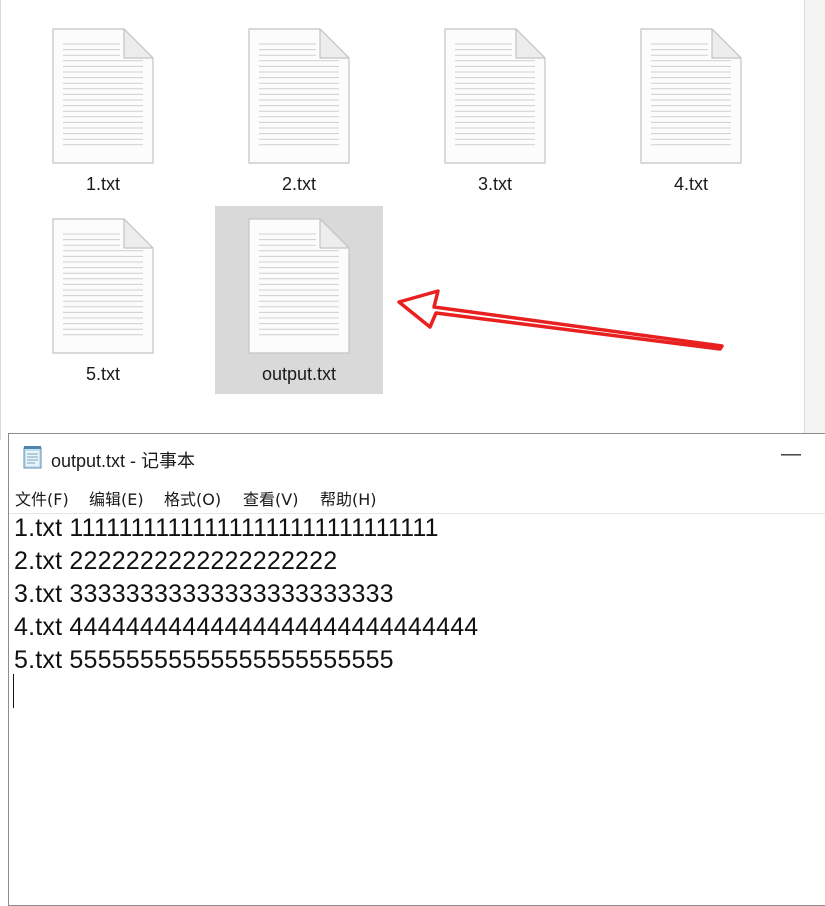  I want to click on menu-view: 查看(V), so click(270, 498).